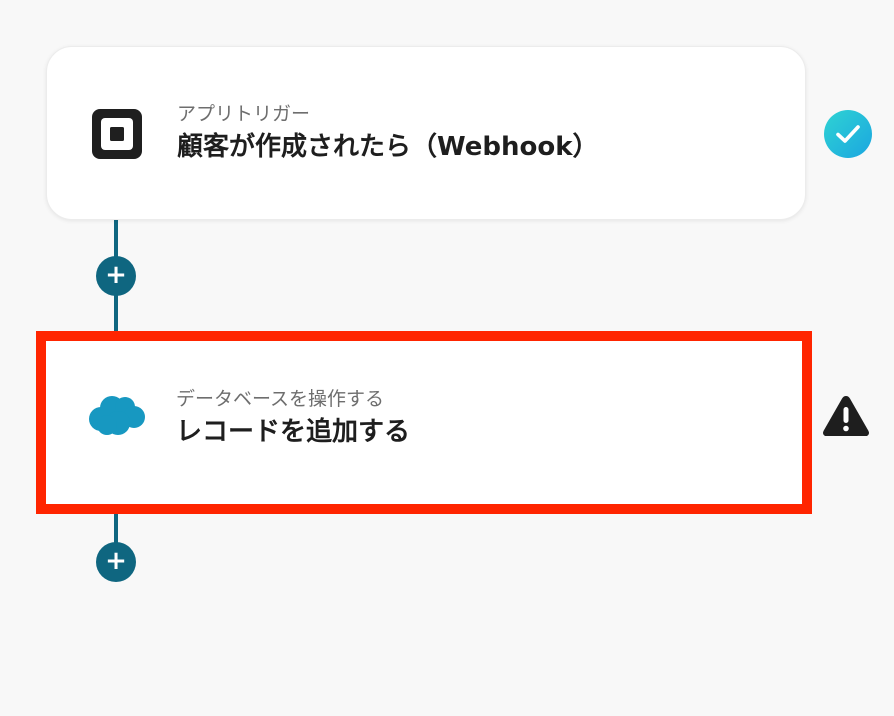 This screenshot has width=894, height=716. What do you see at coordinates (280, 399) in the screenshot?
I see `step-subtitle: データベースを操作する` at bounding box center [280, 399].